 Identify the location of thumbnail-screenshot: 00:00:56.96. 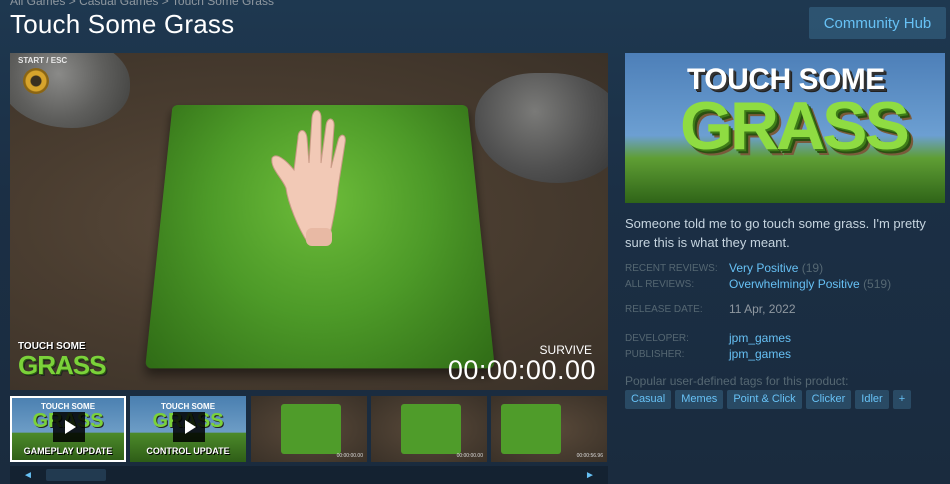
(549, 429).